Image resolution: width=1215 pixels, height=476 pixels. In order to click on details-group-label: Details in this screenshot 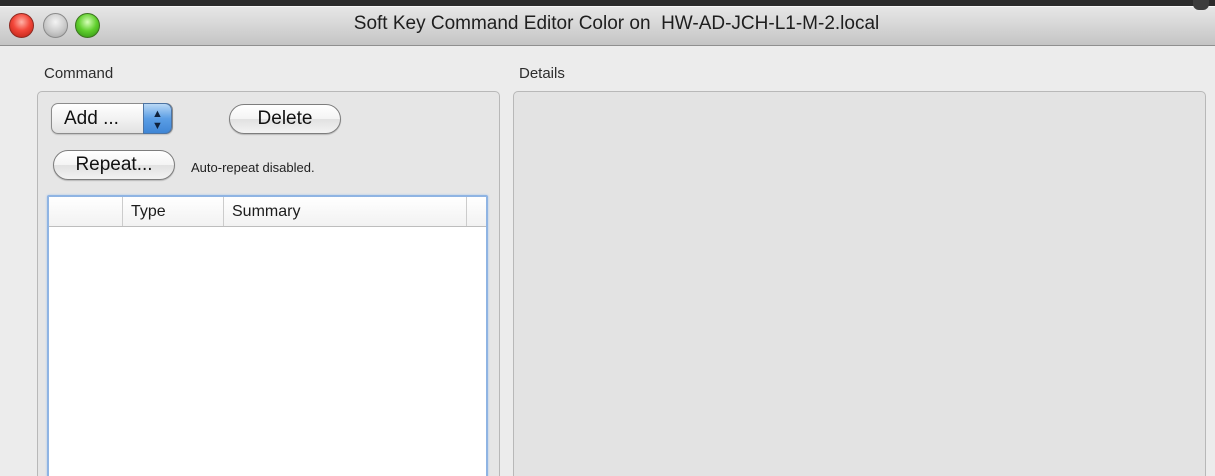, I will do `click(542, 73)`.